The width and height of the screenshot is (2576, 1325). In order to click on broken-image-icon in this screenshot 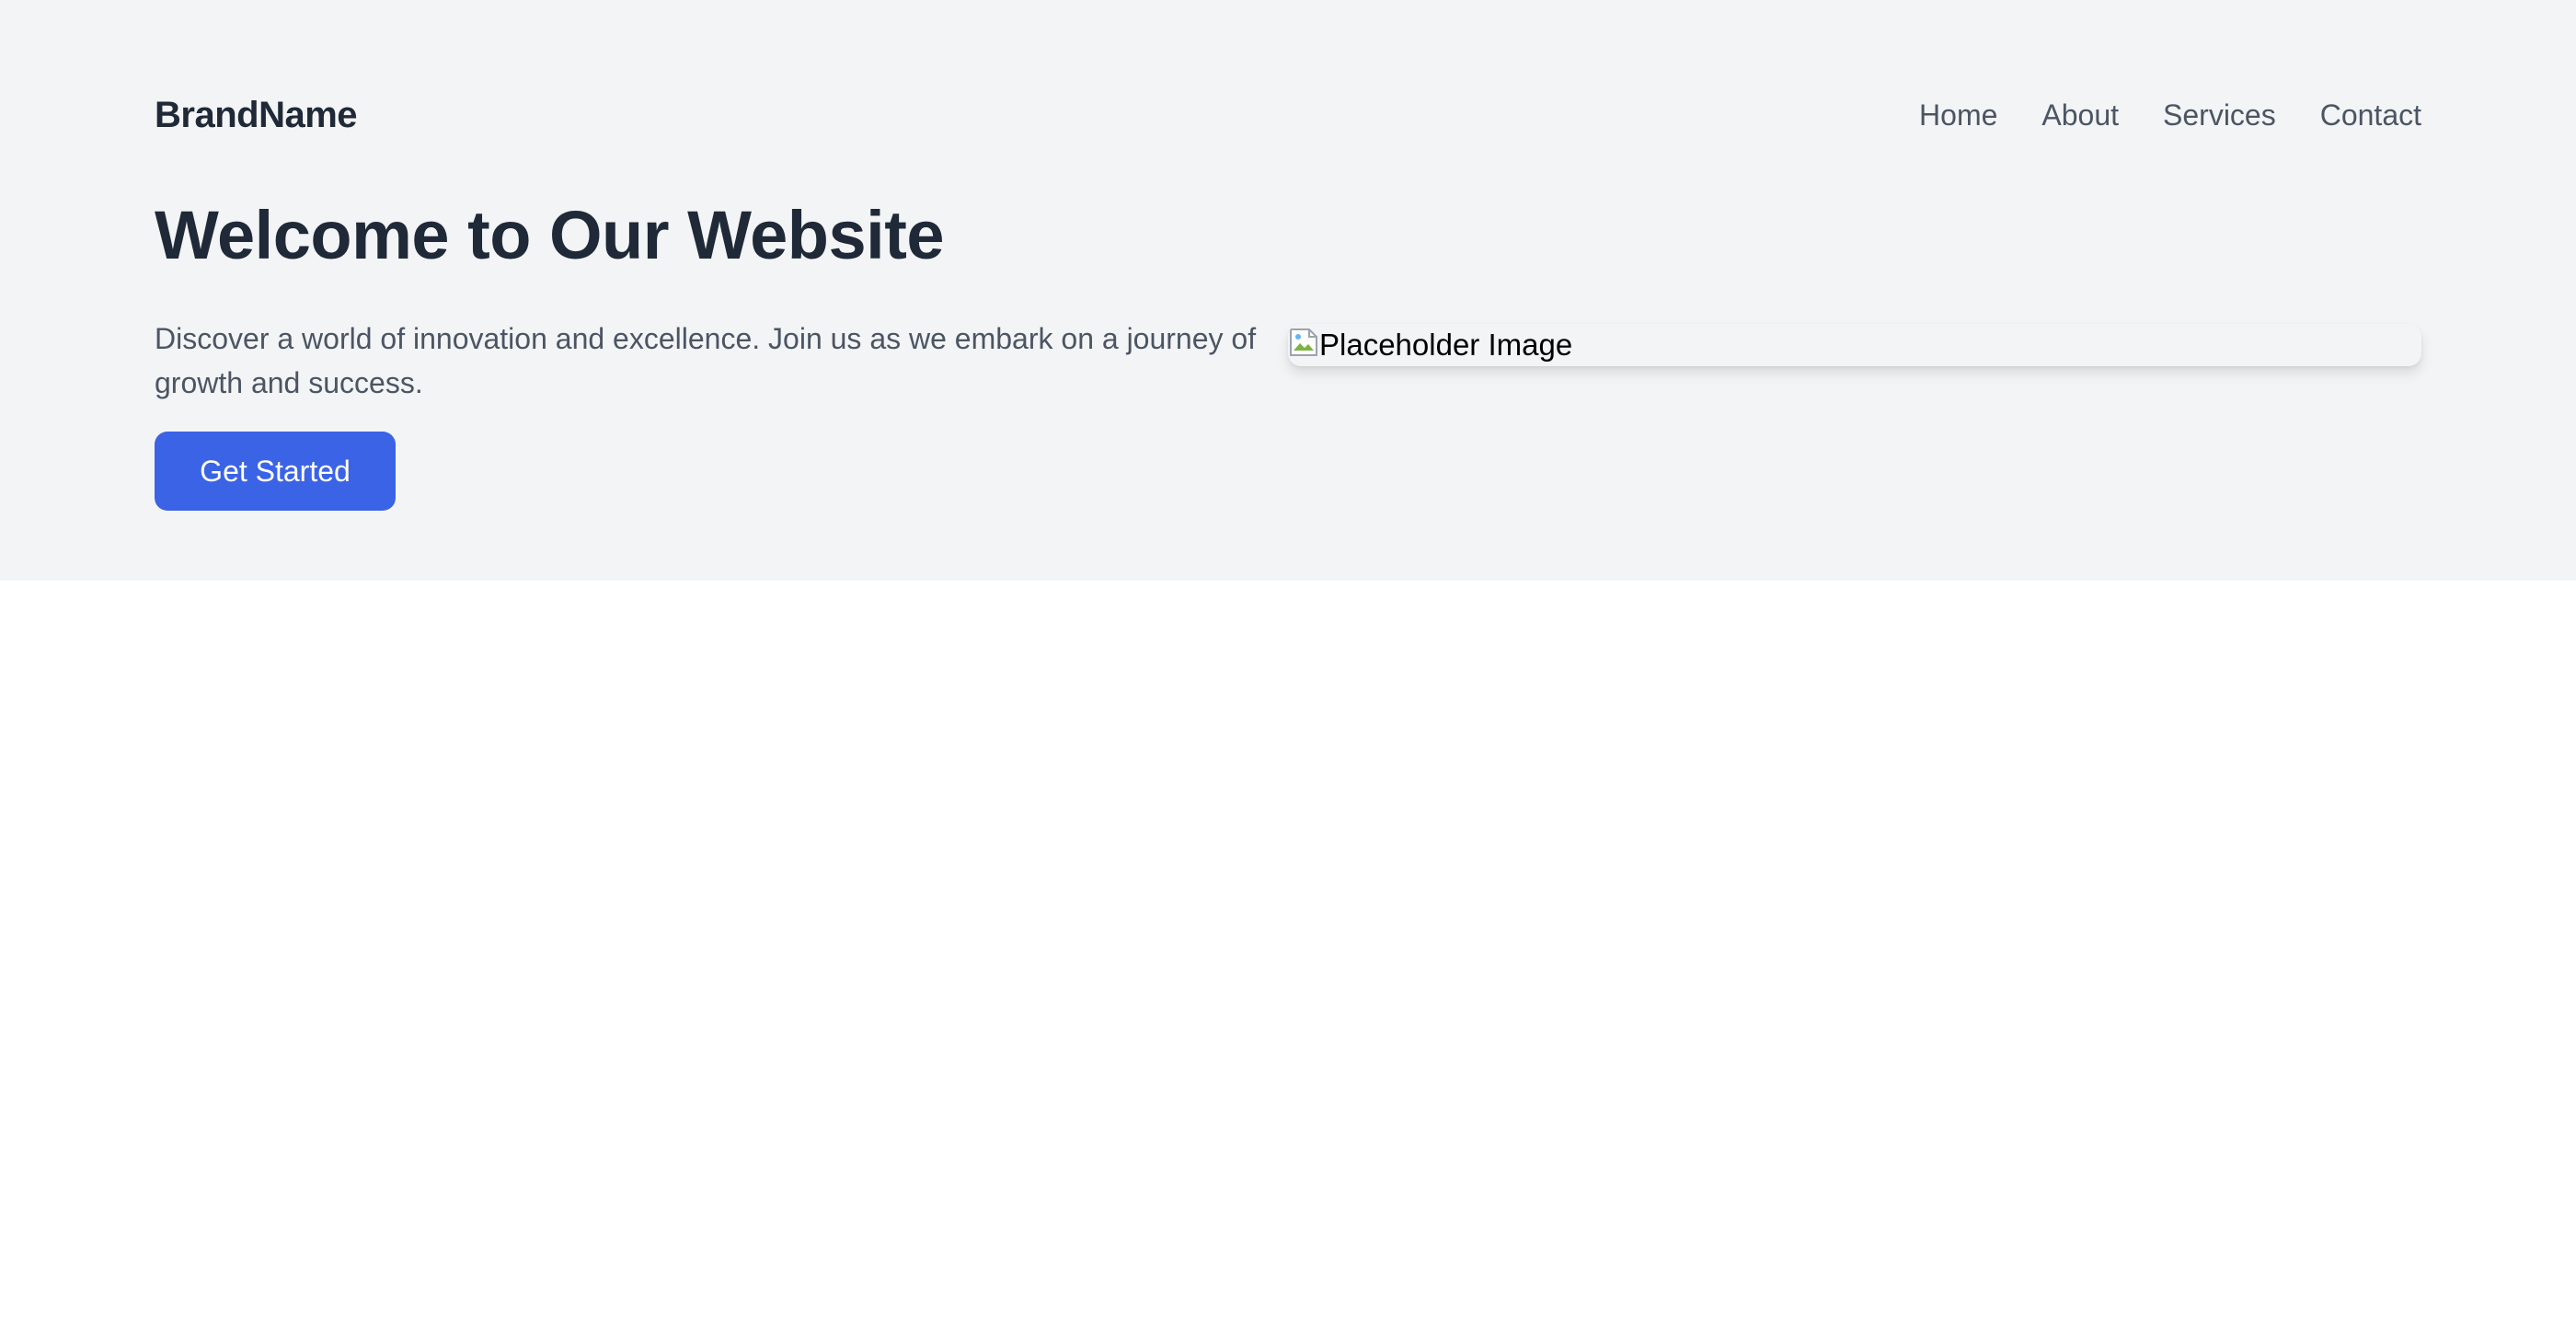, I will do `click(1303, 342)`.